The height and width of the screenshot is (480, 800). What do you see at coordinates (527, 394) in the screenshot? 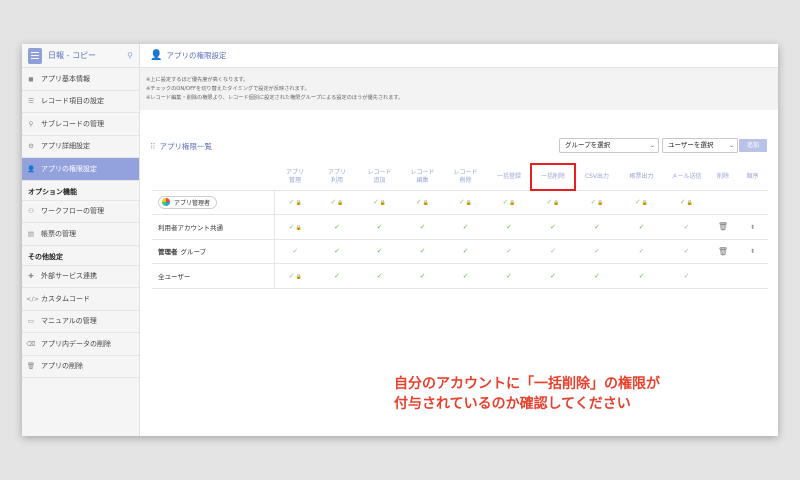
I see `annotation: 自分のアカウントに「一括削除」の権限が 付与されているのか確認してください` at bounding box center [527, 394].